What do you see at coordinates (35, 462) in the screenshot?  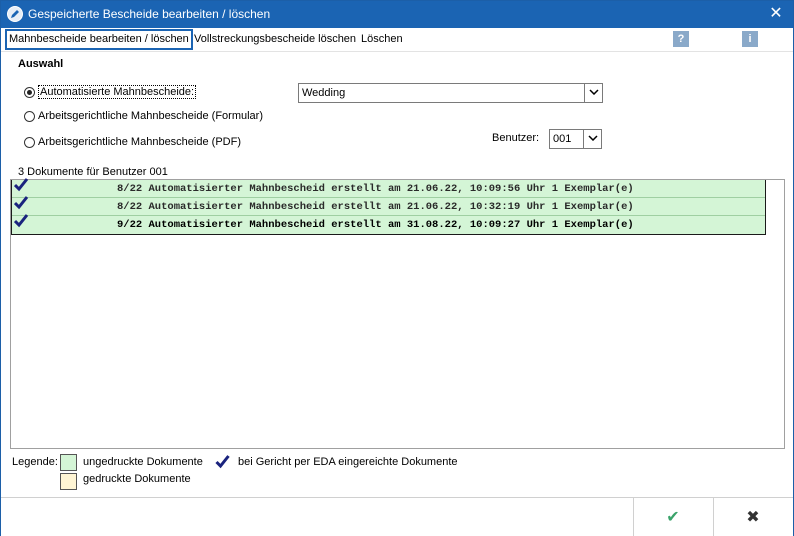 I see `legend-label: Legende:` at bounding box center [35, 462].